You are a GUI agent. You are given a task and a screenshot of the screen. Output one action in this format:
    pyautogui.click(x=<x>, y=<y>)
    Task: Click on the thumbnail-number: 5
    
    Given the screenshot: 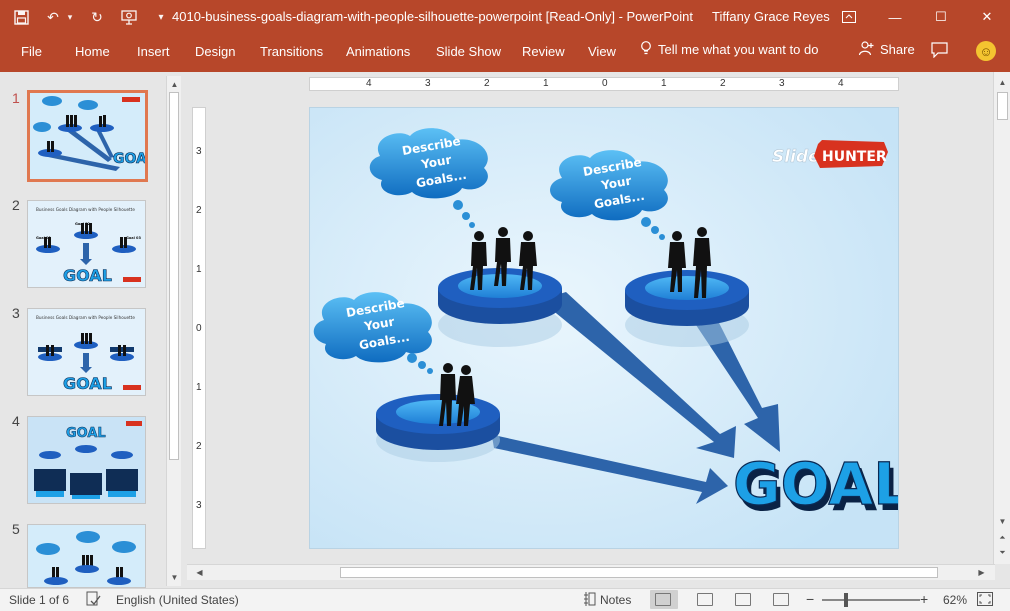 What is the action you would take?
    pyautogui.click(x=16, y=529)
    